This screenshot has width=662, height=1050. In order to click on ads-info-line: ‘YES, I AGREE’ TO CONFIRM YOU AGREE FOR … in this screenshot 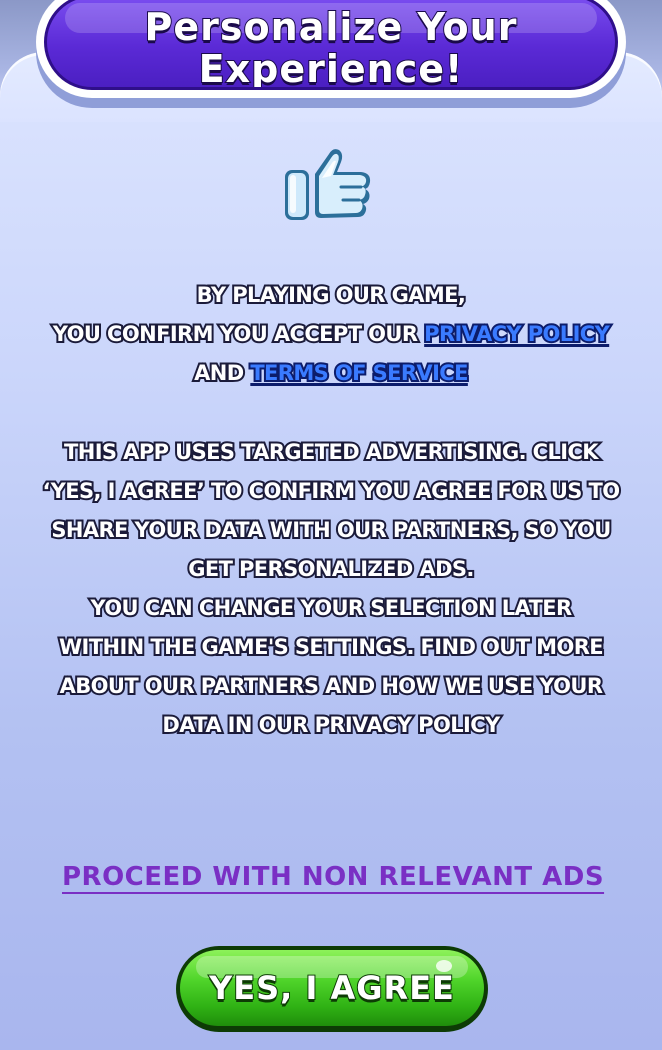, I will do `click(331, 491)`.